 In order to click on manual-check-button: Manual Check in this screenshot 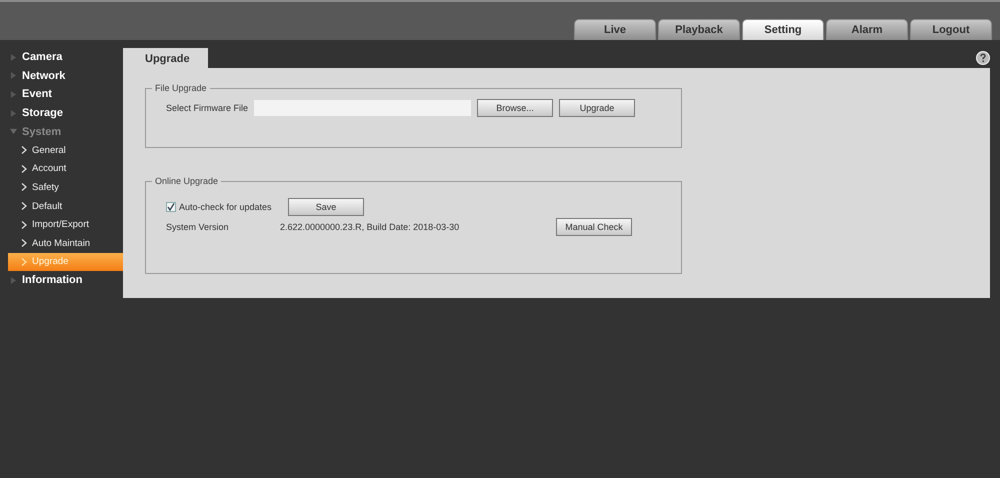, I will do `click(594, 227)`.